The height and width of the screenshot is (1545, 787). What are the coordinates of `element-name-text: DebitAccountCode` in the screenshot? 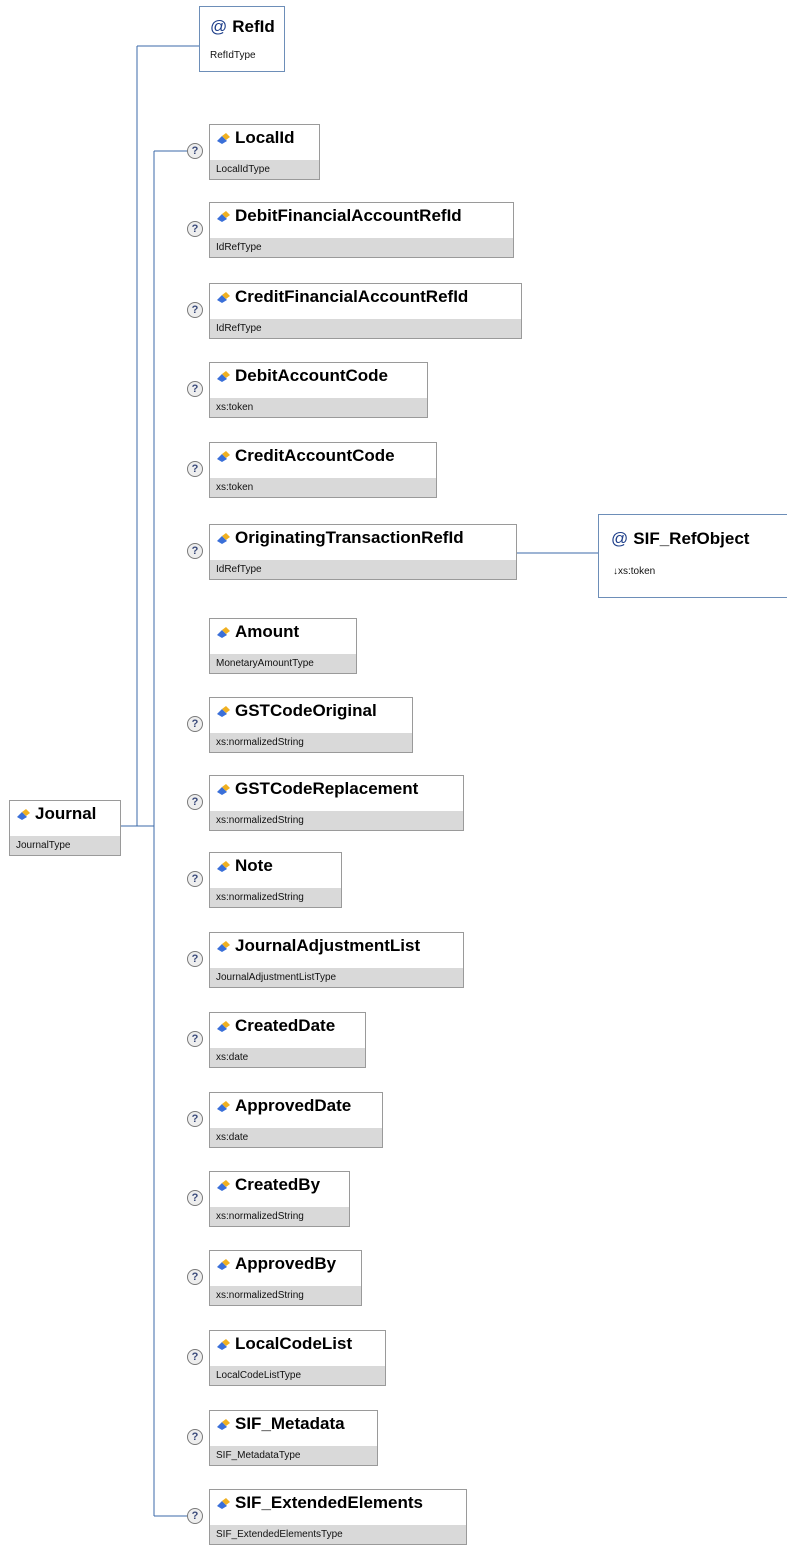 It's located at (311, 375).